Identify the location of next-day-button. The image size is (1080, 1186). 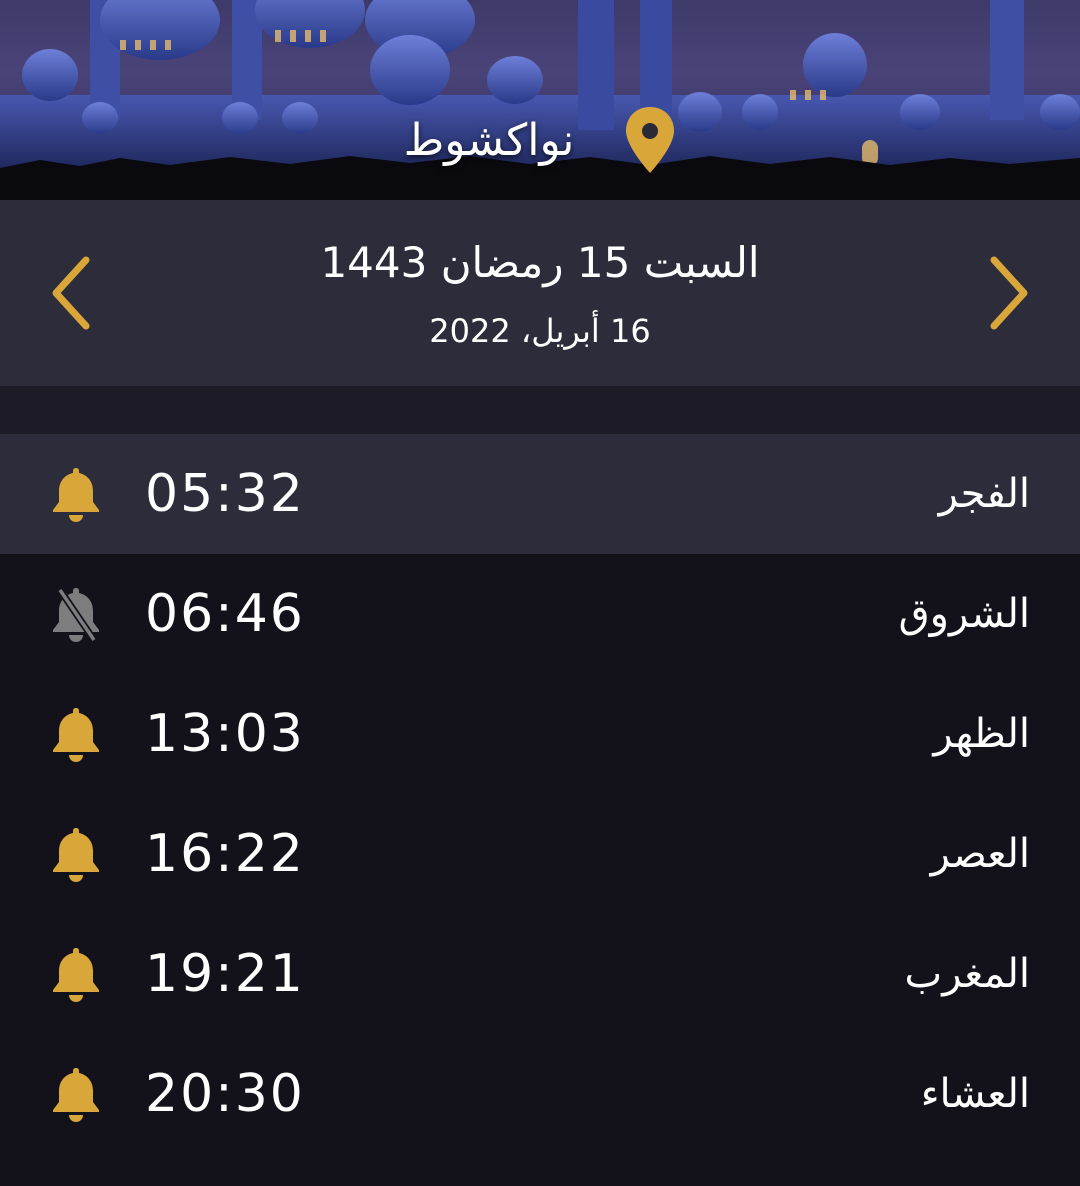
(1008, 293).